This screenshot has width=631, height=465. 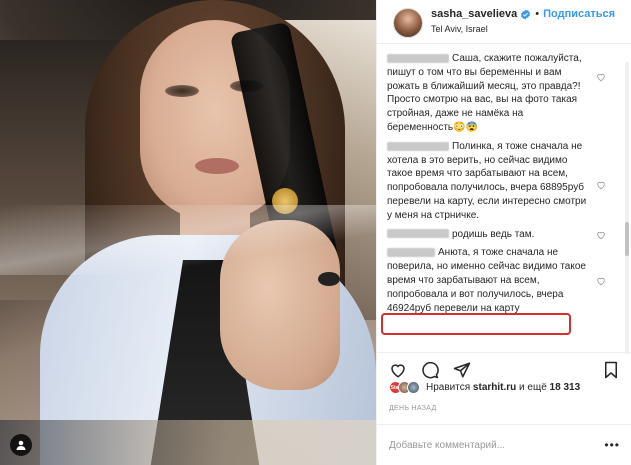 What do you see at coordinates (188, 240) in the screenshot?
I see `light-glare` at bounding box center [188, 240].